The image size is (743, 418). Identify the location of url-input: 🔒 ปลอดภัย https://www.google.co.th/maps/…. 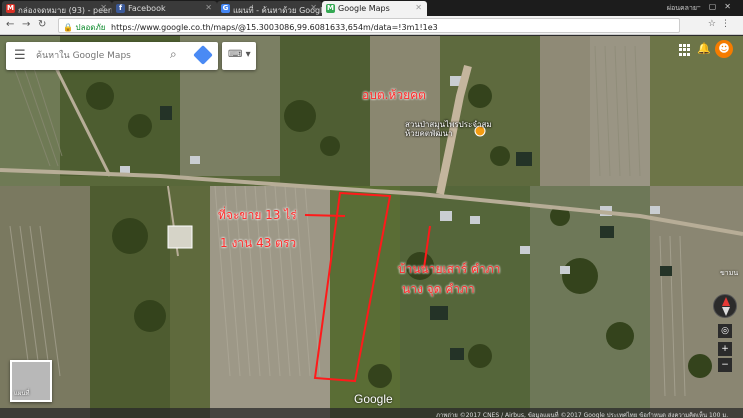
(369, 25).